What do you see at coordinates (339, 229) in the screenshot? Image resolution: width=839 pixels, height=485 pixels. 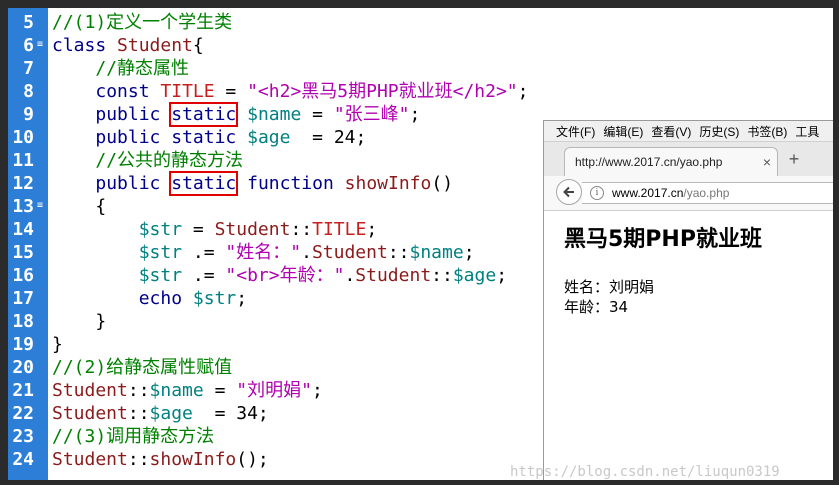 I see `code-token: TITLE` at bounding box center [339, 229].